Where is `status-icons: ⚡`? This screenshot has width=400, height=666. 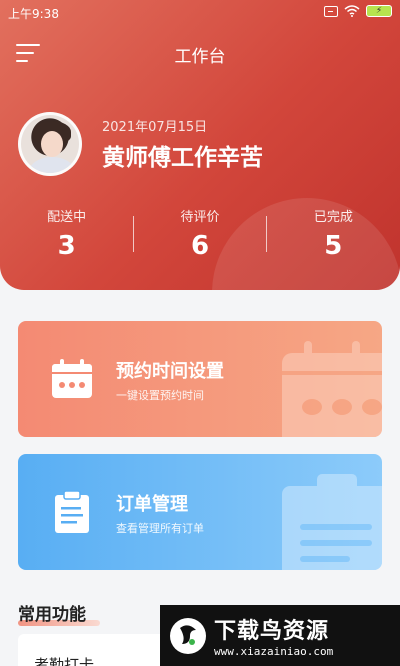
status-icons: ⚡ is located at coordinates (358, 11).